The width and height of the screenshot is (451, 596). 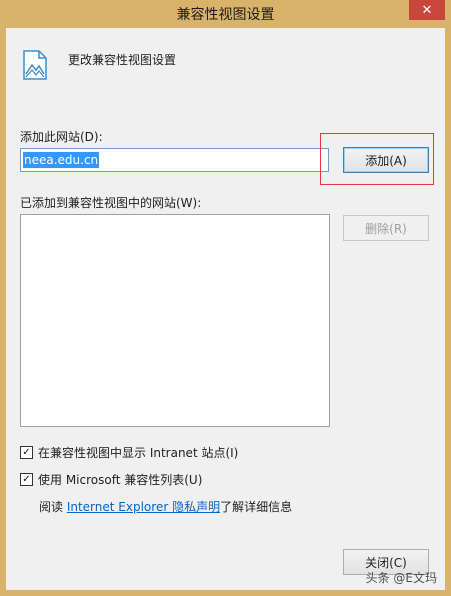 I want to click on privacy-info: 阅读 Internet Explorer 隐私声明了解详细信息, so click(x=165, y=506).